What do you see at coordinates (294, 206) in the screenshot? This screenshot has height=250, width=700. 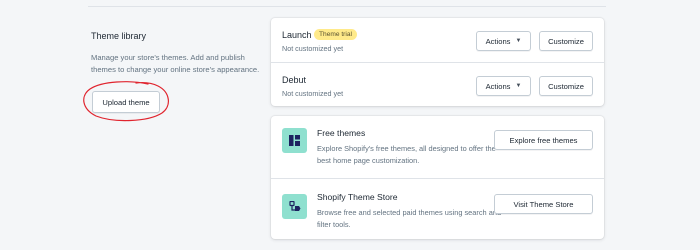 I see `store-tag-icon` at bounding box center [294, 206].